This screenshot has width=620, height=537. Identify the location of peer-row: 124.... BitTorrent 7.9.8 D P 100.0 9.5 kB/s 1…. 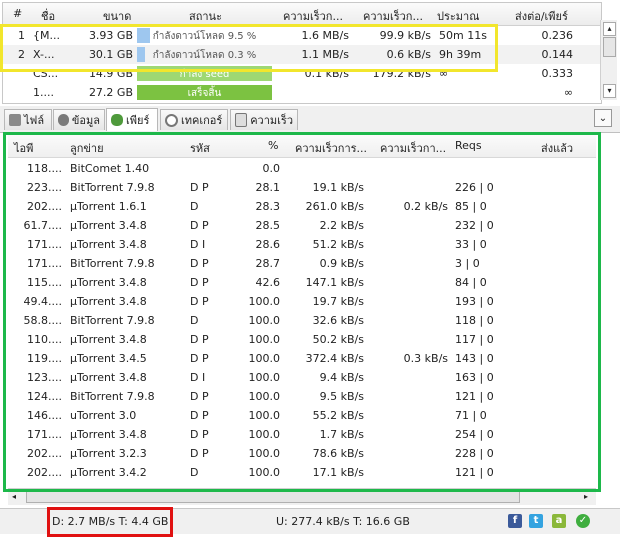
(302, 396).